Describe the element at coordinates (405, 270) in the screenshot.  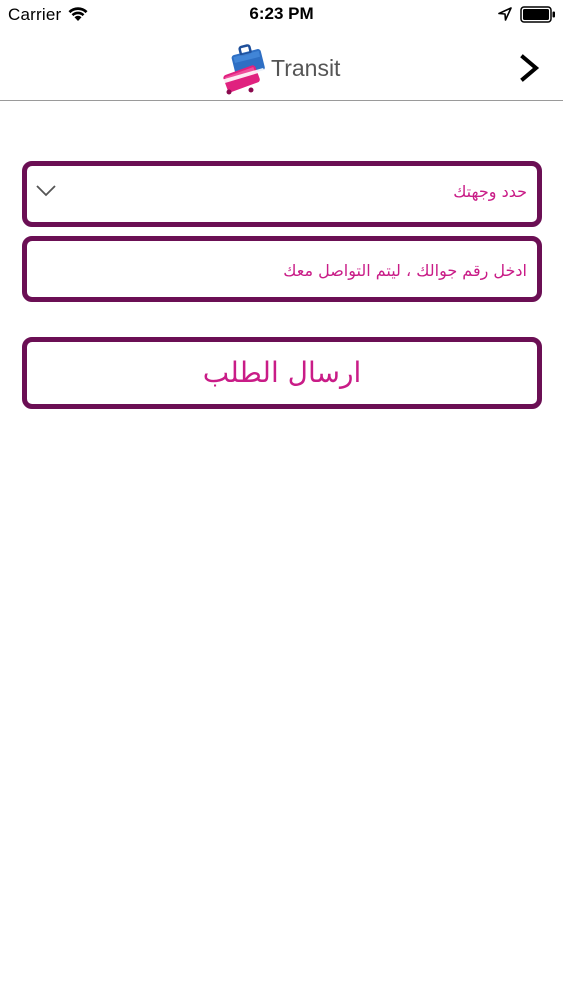
I see `phone-input-placeholder: ادخل رقم جوالك ، ليتم التواصل معك` at that location.